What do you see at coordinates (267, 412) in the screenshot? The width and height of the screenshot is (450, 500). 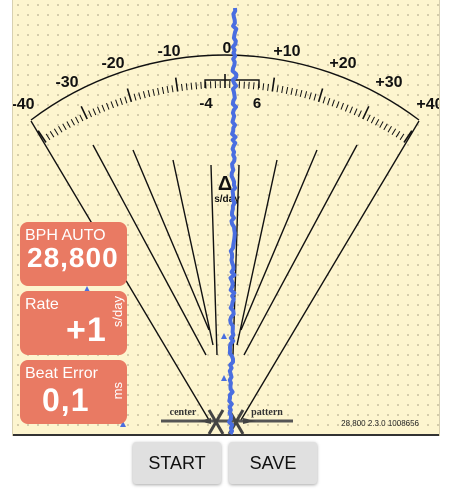 I see `pattern-label: pattern` at bounding box center [267, 412].